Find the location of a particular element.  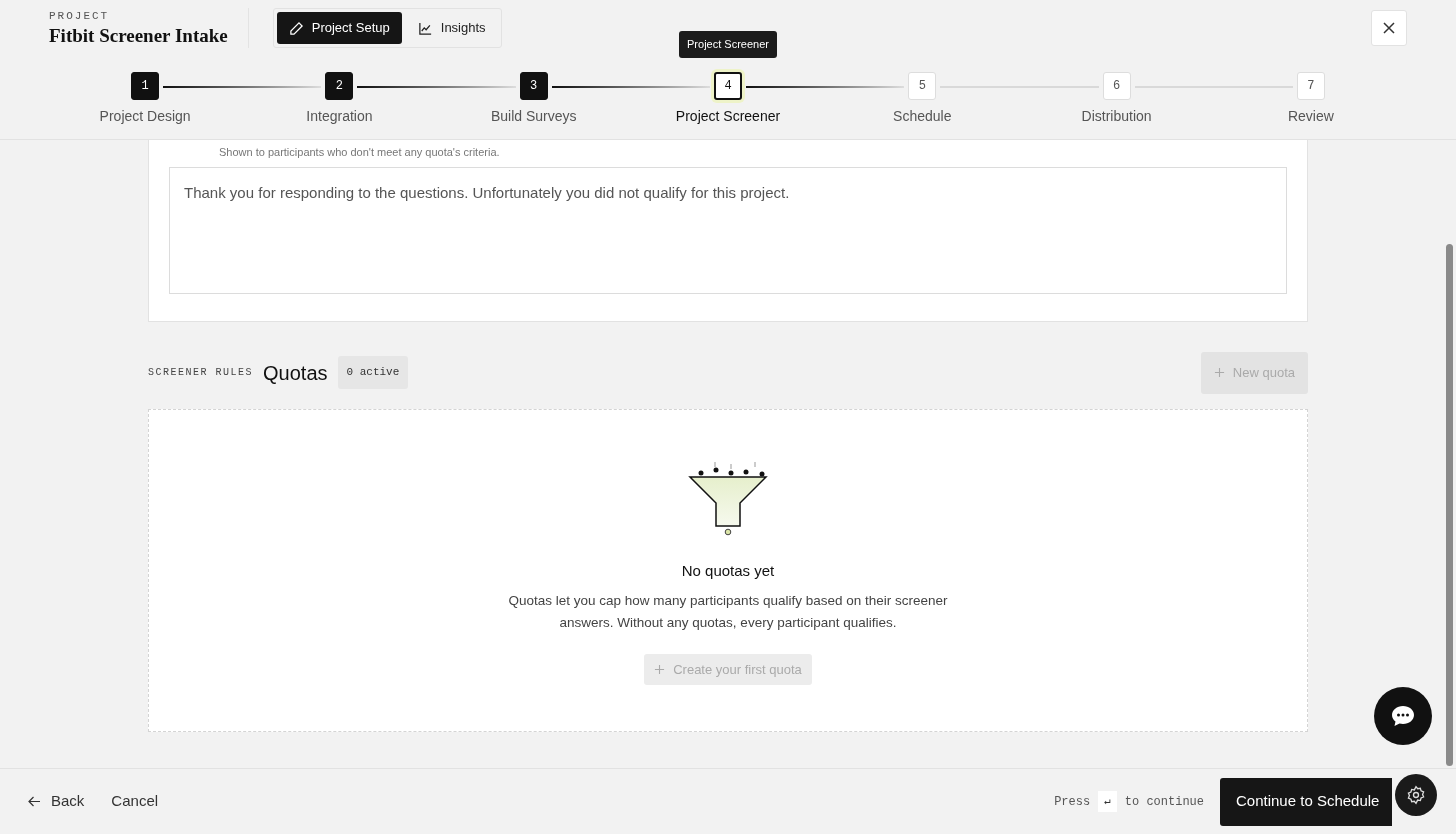

settings-icon is located at coordinates (1416, 795).